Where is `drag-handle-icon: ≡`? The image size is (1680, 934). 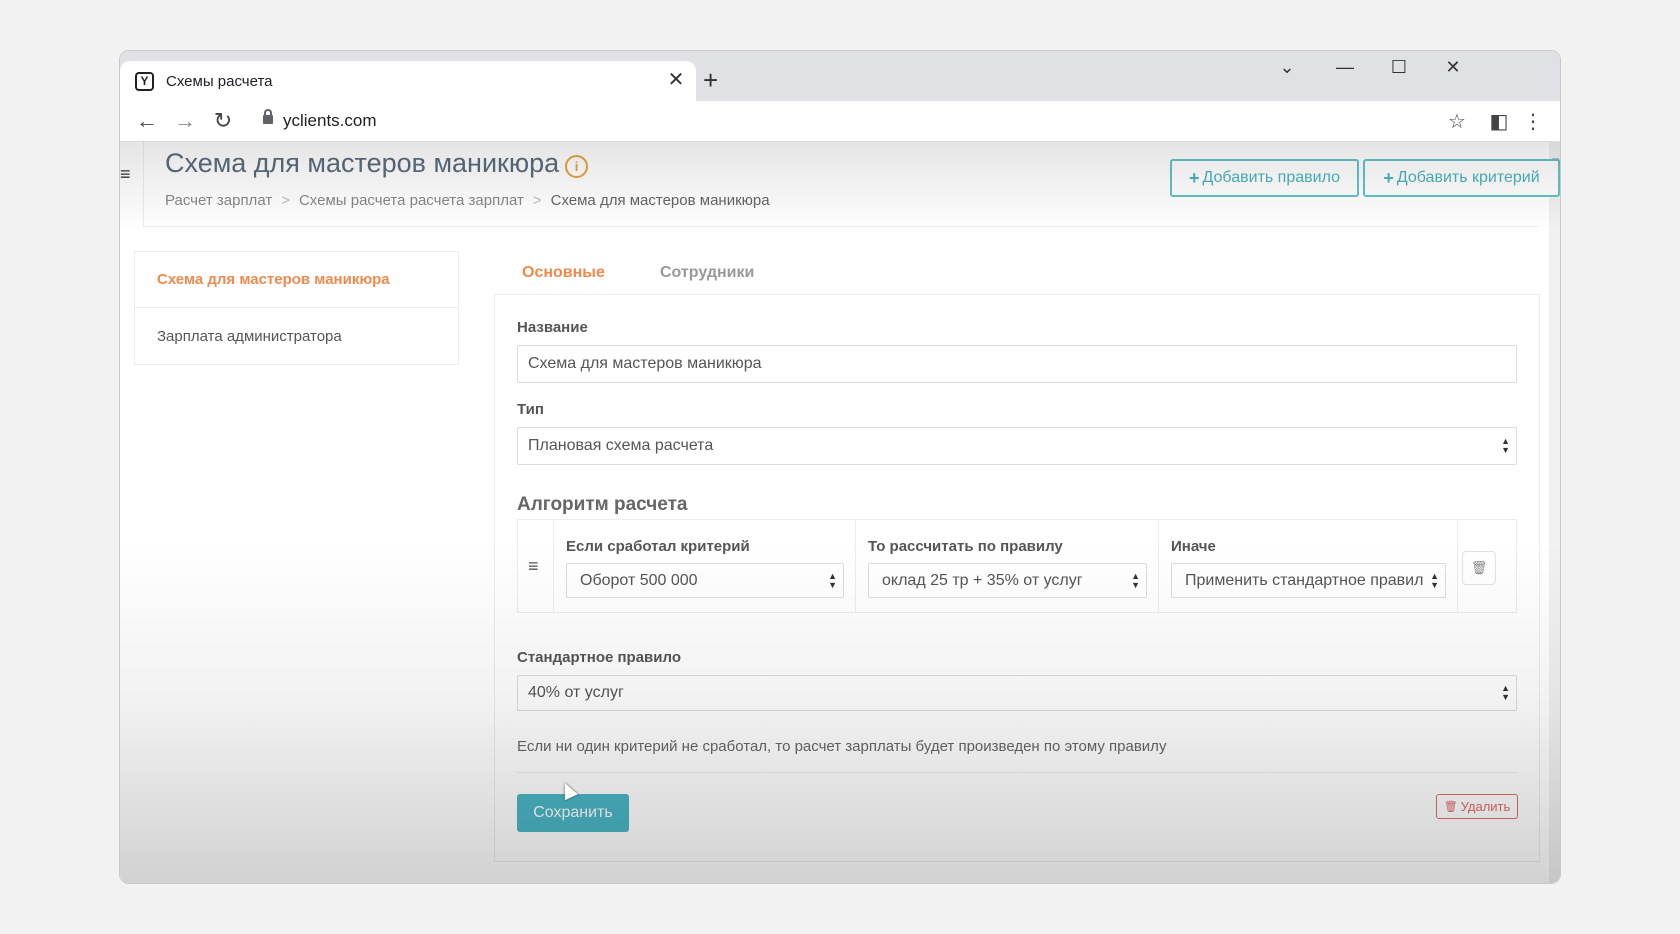
drag-handle-icon: ≡ is located at coordinates (533, 566).